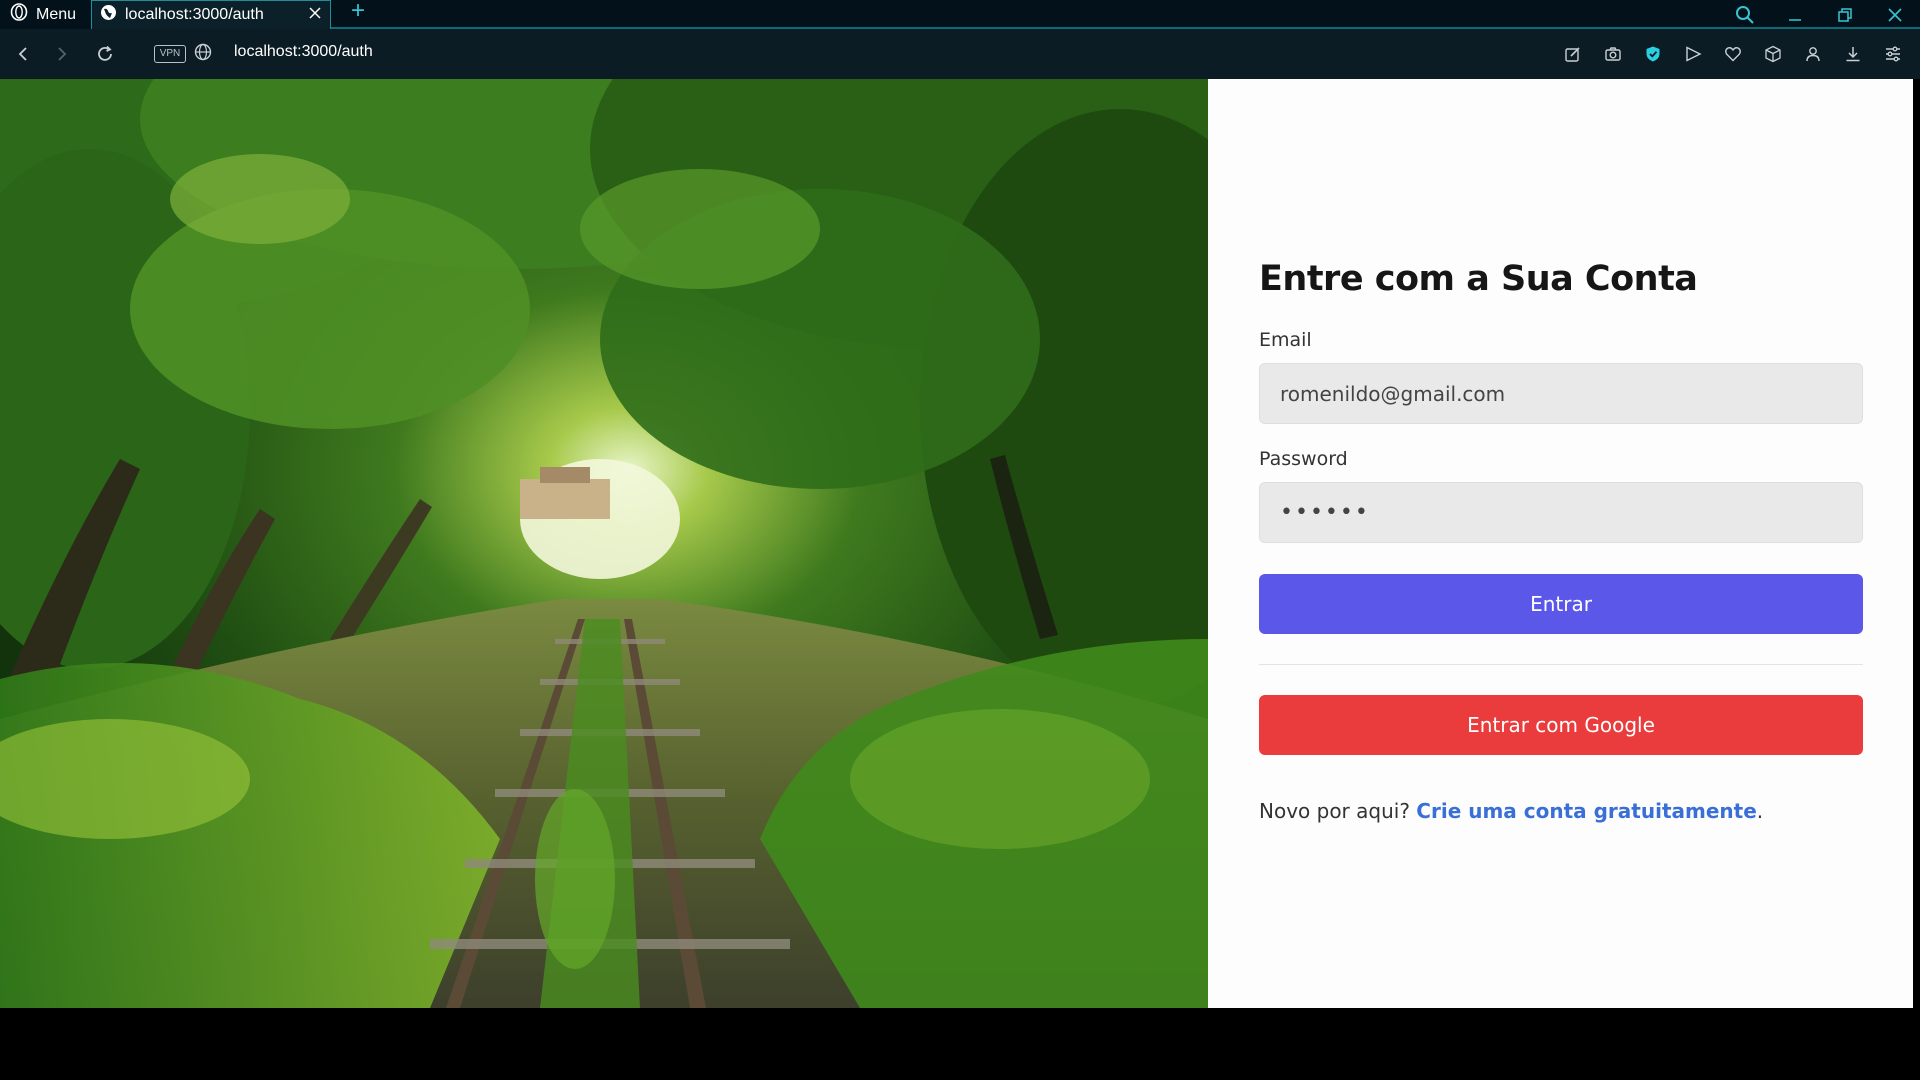  Describe the element at coordinates (1561, 725) in the screenshot. I see `google-login-button: Entrar com Google` at that location.